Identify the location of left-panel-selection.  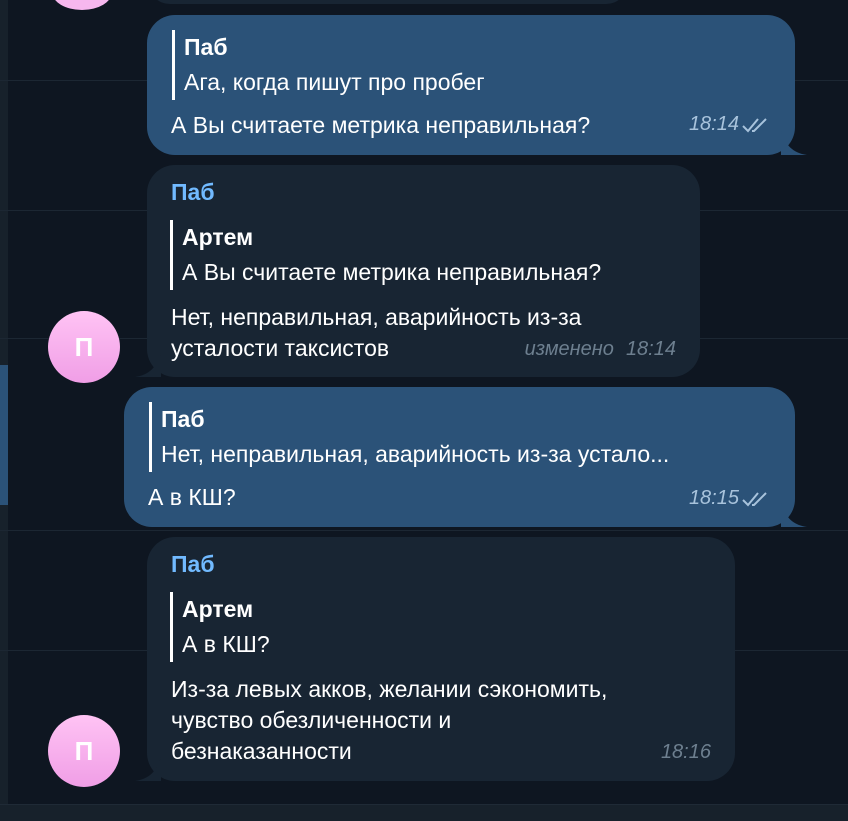
(4, 435).